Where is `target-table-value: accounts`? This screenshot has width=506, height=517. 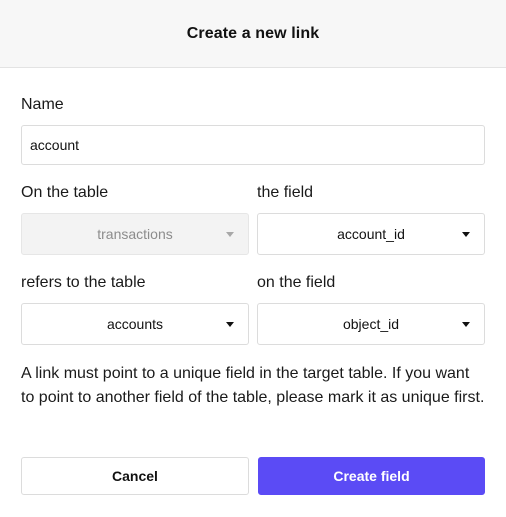
target-table-value: accounts is located at coordinates (135, 324).